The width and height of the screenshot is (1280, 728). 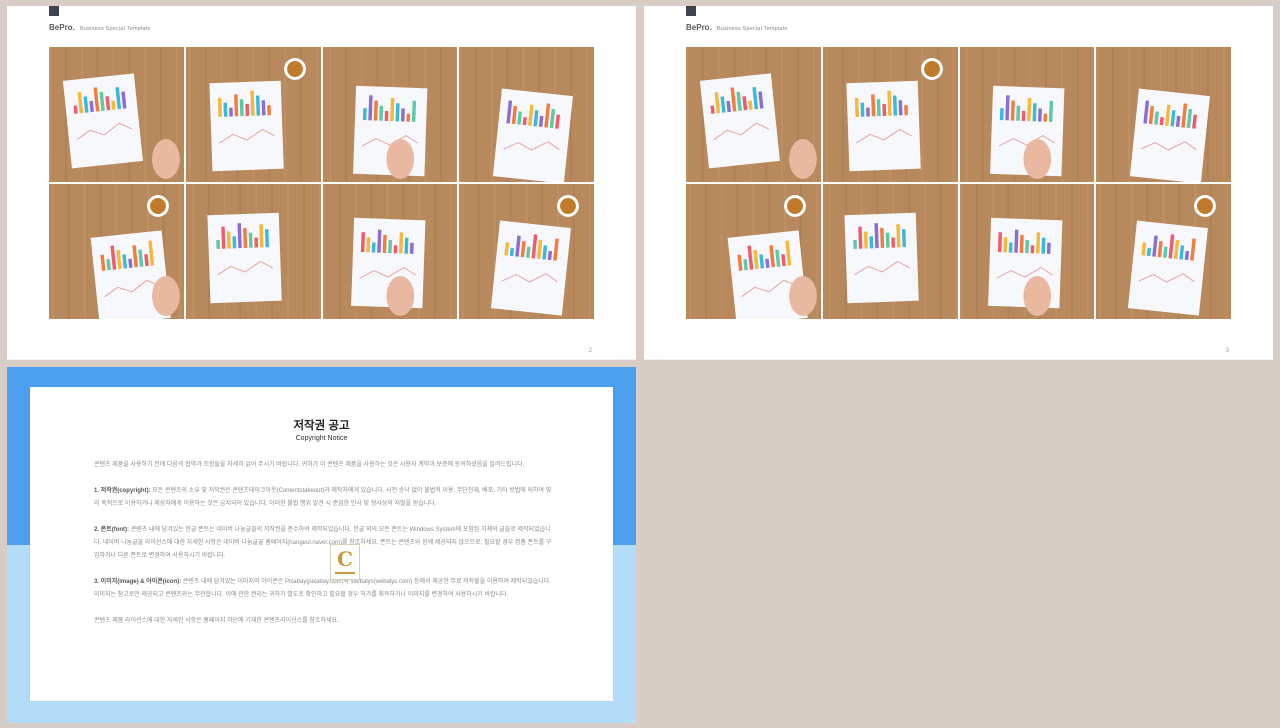 What do you see at coordinates (321, 438) in the screenshot?
I see `notice-subtitle: Copyright Notice` at bounding box center [321, 438].